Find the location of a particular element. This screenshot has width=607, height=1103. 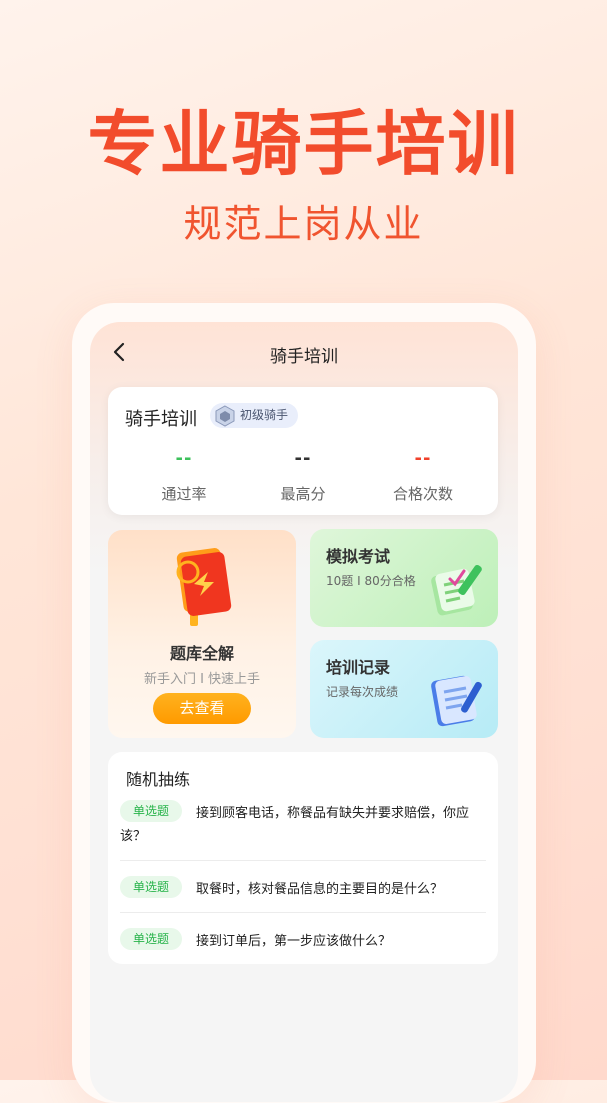

mock-exam-tile: 模拟考试 10题 I 80分合格 is located at coordinates (404, 578).